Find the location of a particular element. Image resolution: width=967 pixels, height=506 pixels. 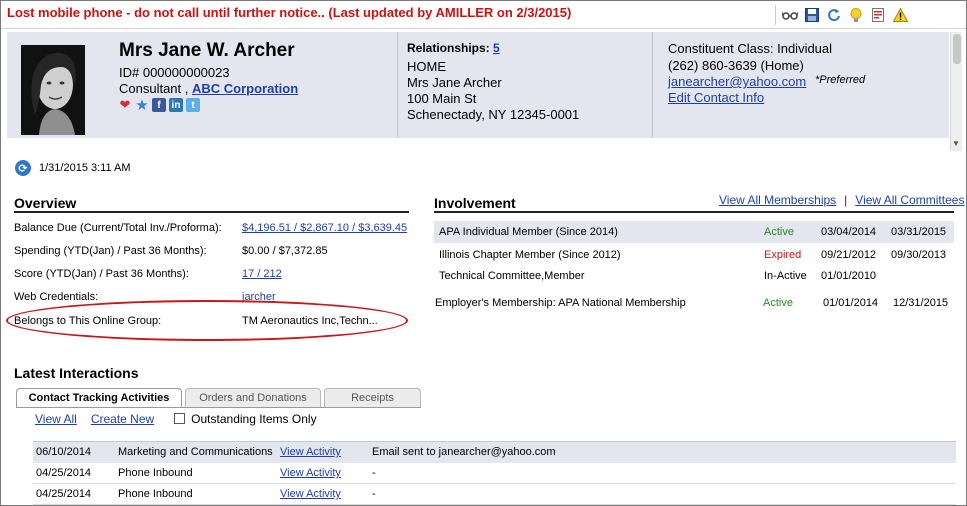

toolbar is located at coordinates (841, 15).